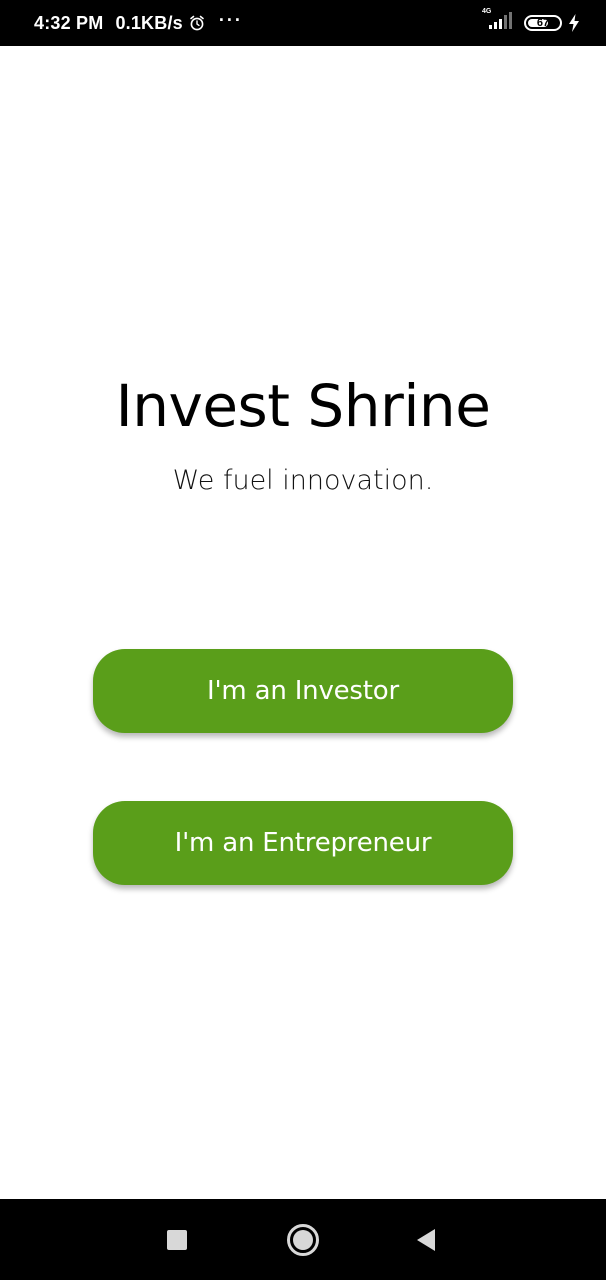 This screenshot has height=1280, width=606. Describe the element at coordinates (303, 691) in the screenshot. I see `investor-button: I'm an Investor` at that location.